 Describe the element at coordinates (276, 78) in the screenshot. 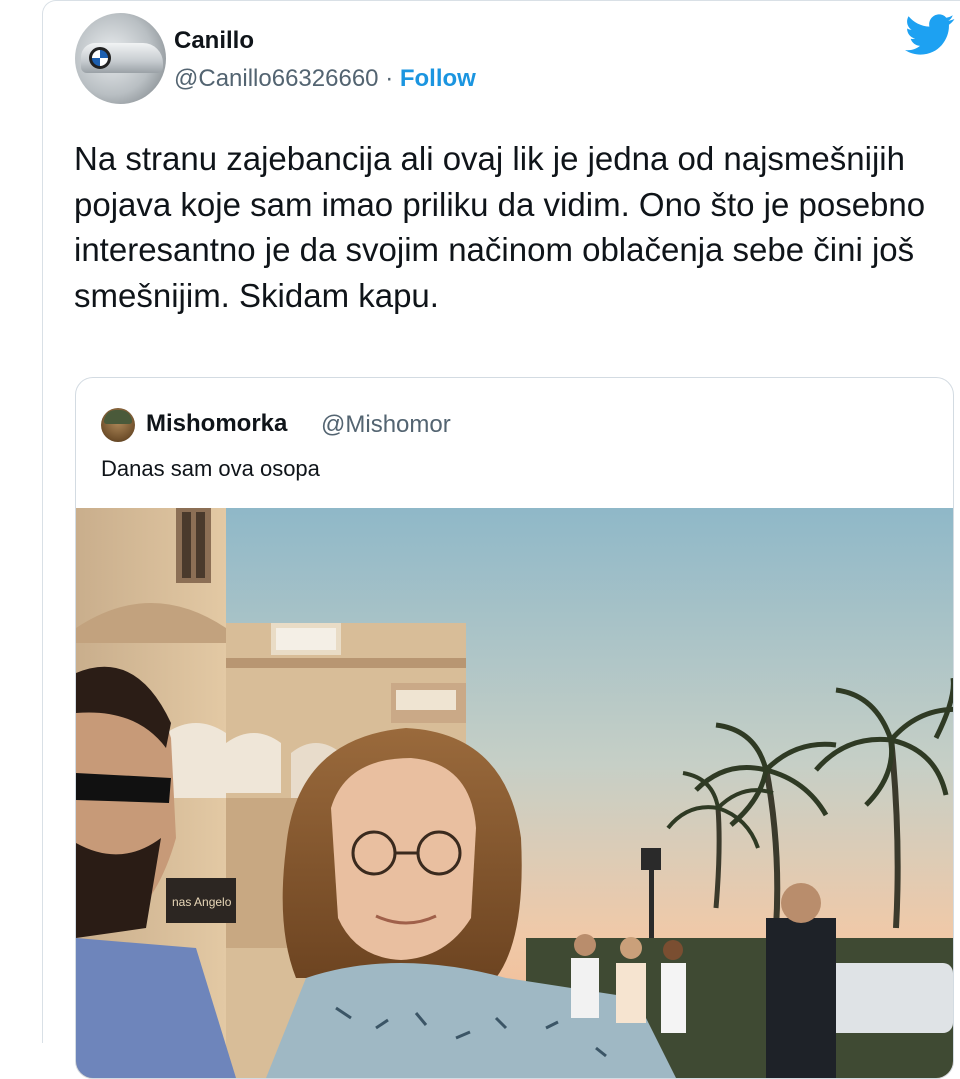

I see `author-handle: @Canillo66326660` at that location.